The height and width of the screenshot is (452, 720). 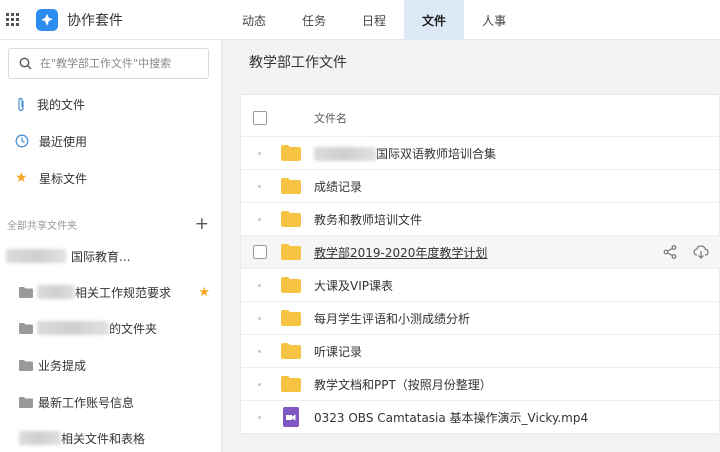 I want to click on file-row: 听课记录, so click(x=480, y=351).